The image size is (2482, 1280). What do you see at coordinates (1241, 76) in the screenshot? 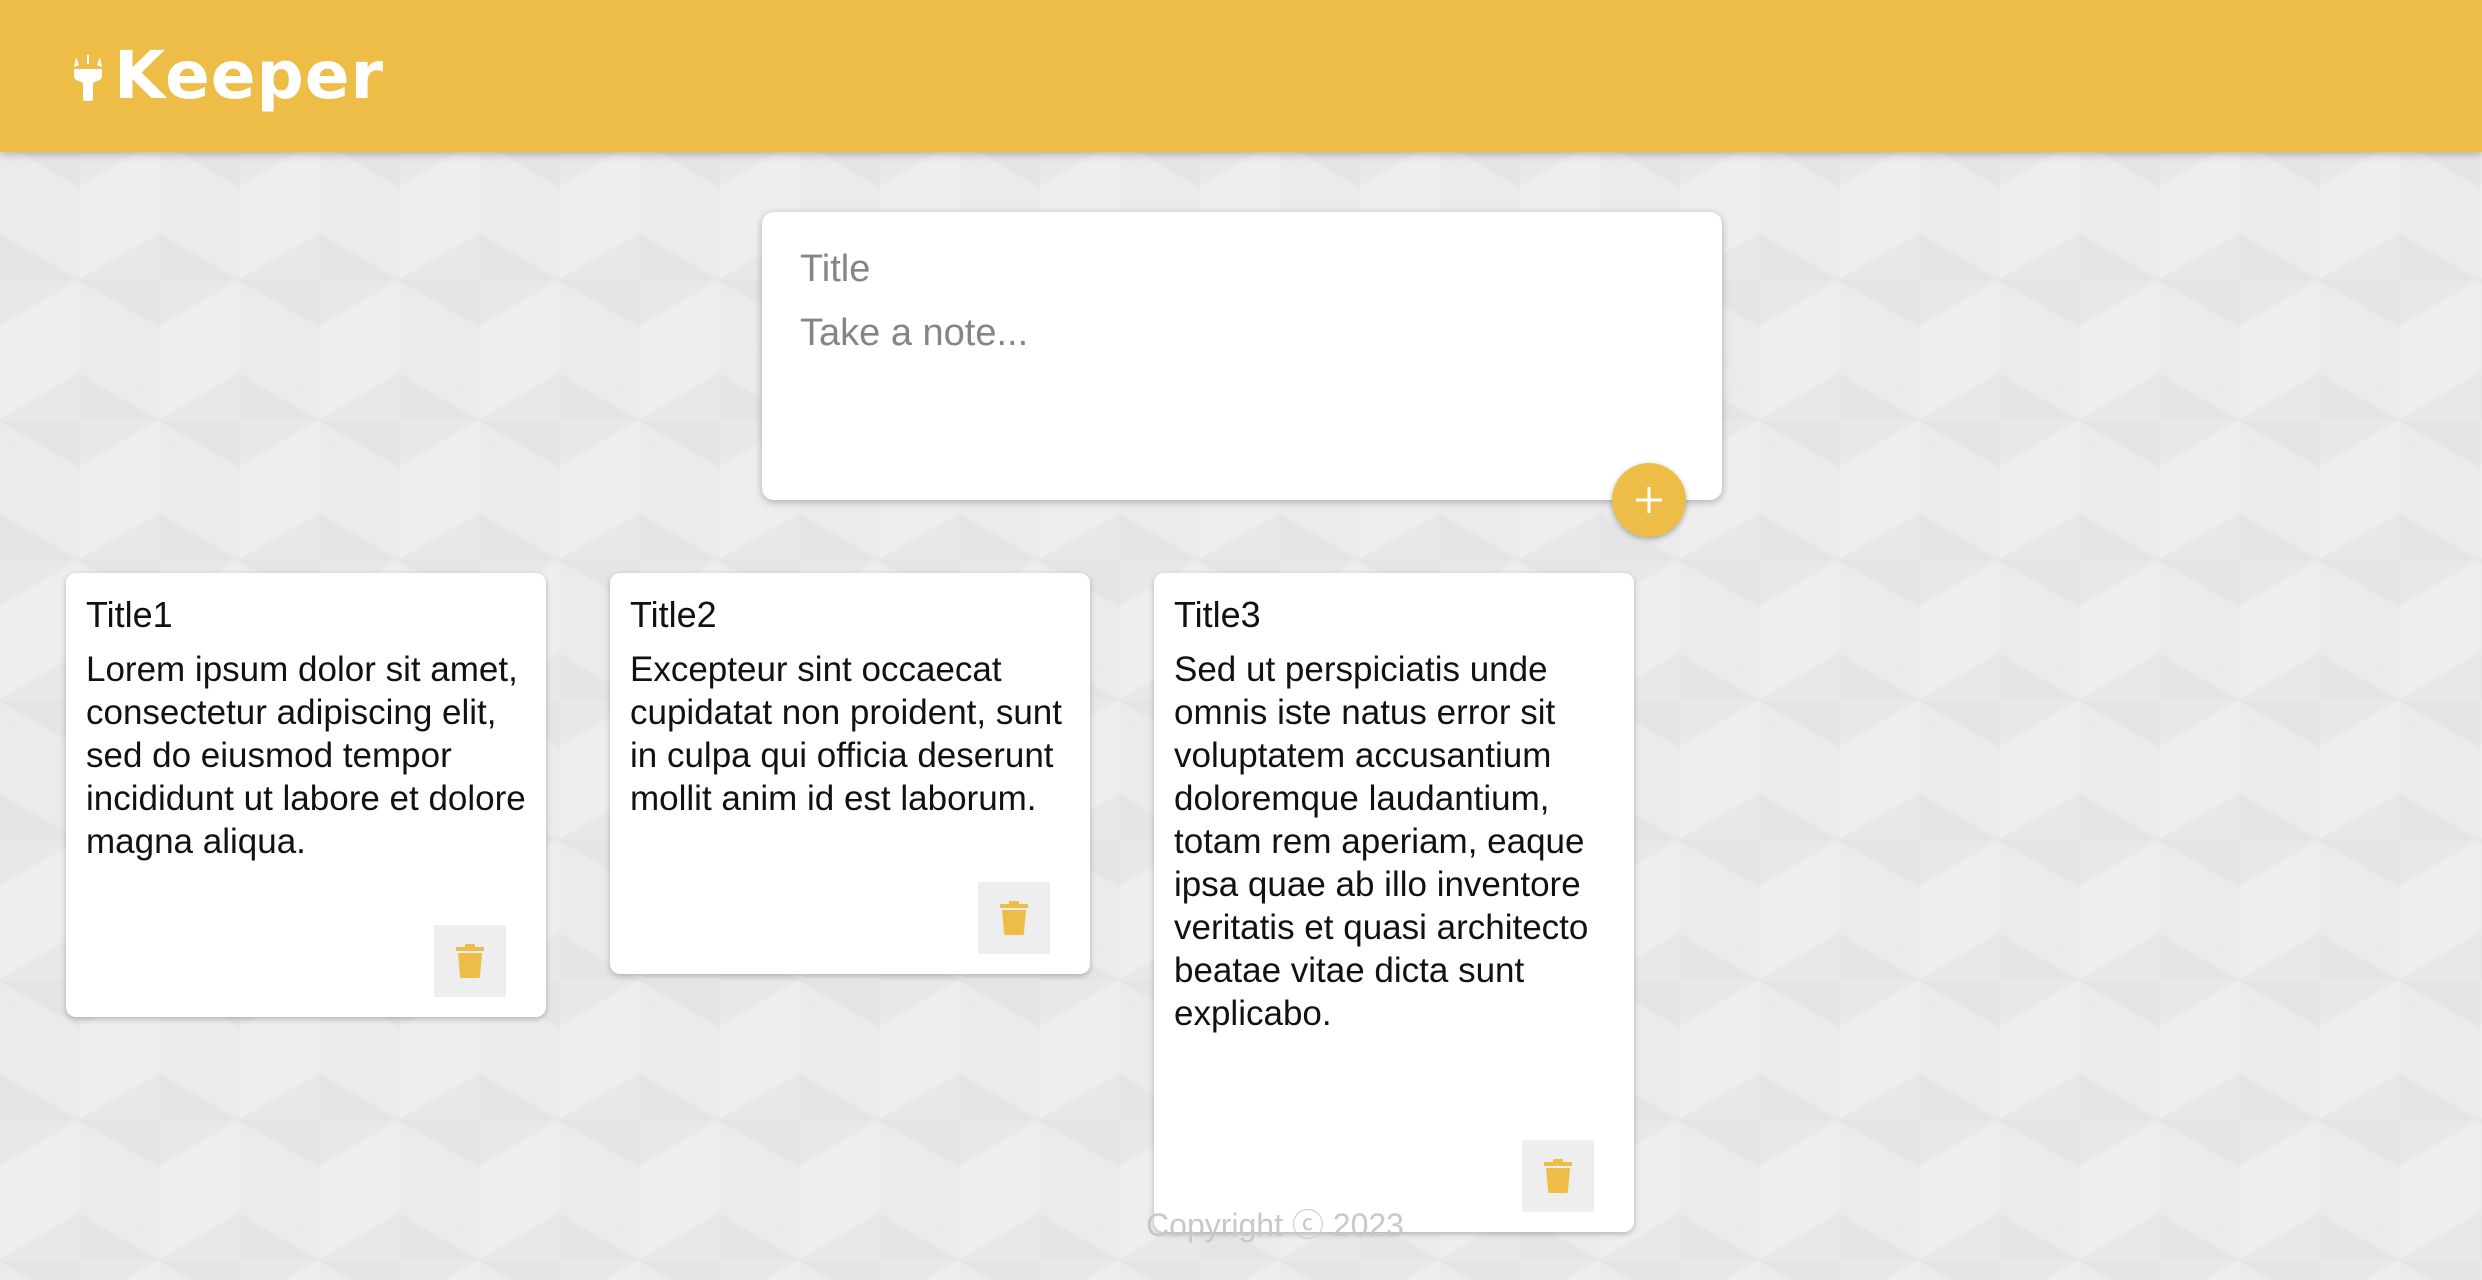
I see `app-header: Keeper` at bounding box center [1241, 76].